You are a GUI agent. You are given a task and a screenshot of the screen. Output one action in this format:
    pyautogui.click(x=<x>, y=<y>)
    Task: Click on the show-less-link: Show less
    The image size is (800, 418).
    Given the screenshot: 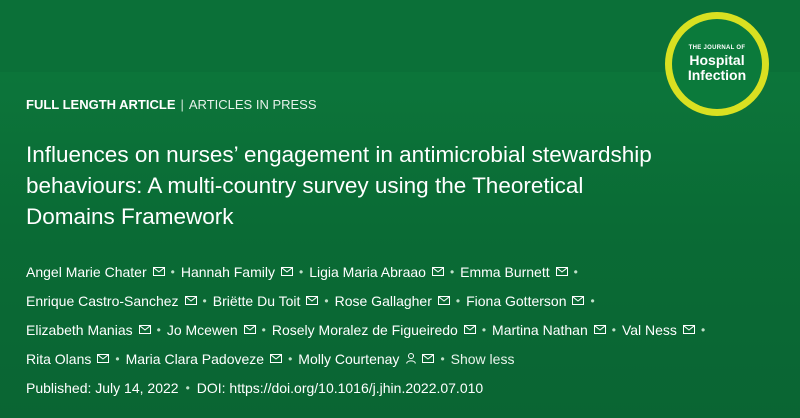 What is the action you would take?
    pyautogui.click(x=483, y=359)
    